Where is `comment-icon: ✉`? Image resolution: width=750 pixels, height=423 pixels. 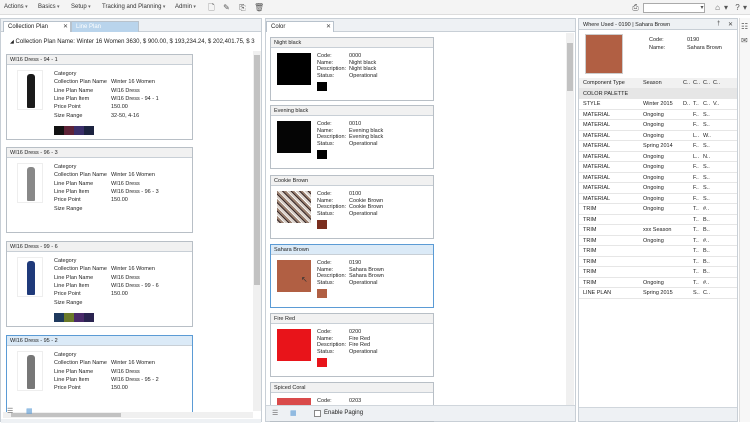
comment-icon: ✉ is located at coordinates (744, 40).